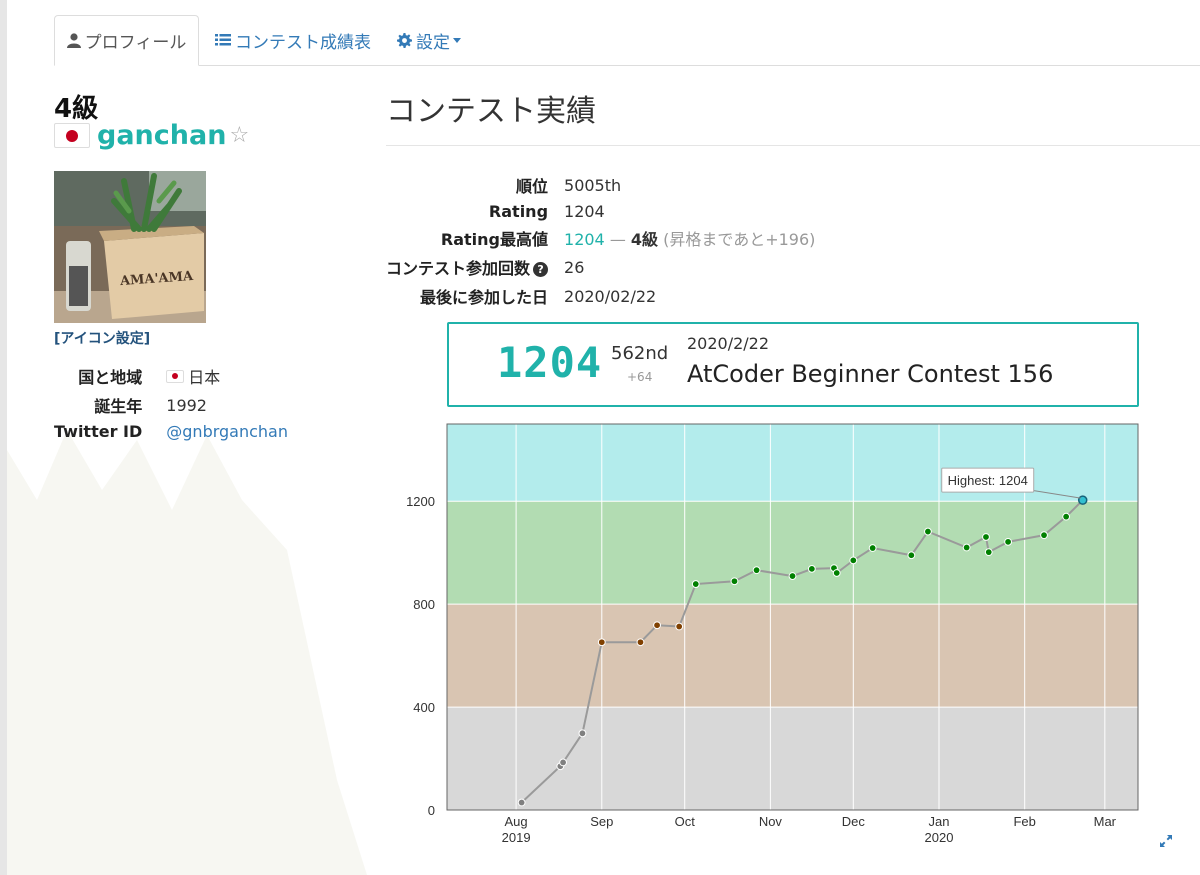 The width and height of the screenshot is (1200, 875). Describe the element at coordinates (584, 239) in the screenshot. I see `max-rating-value: 1204` at that location.